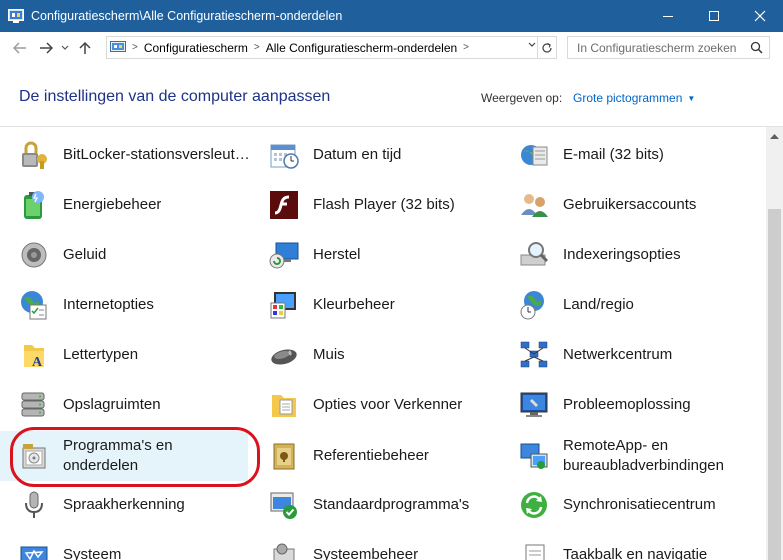 The width and height of the screenshot is (783, 560). Describe the element at coordinates (284, 155) in the screenshot. I see `calendar-clock-icon` at that location.